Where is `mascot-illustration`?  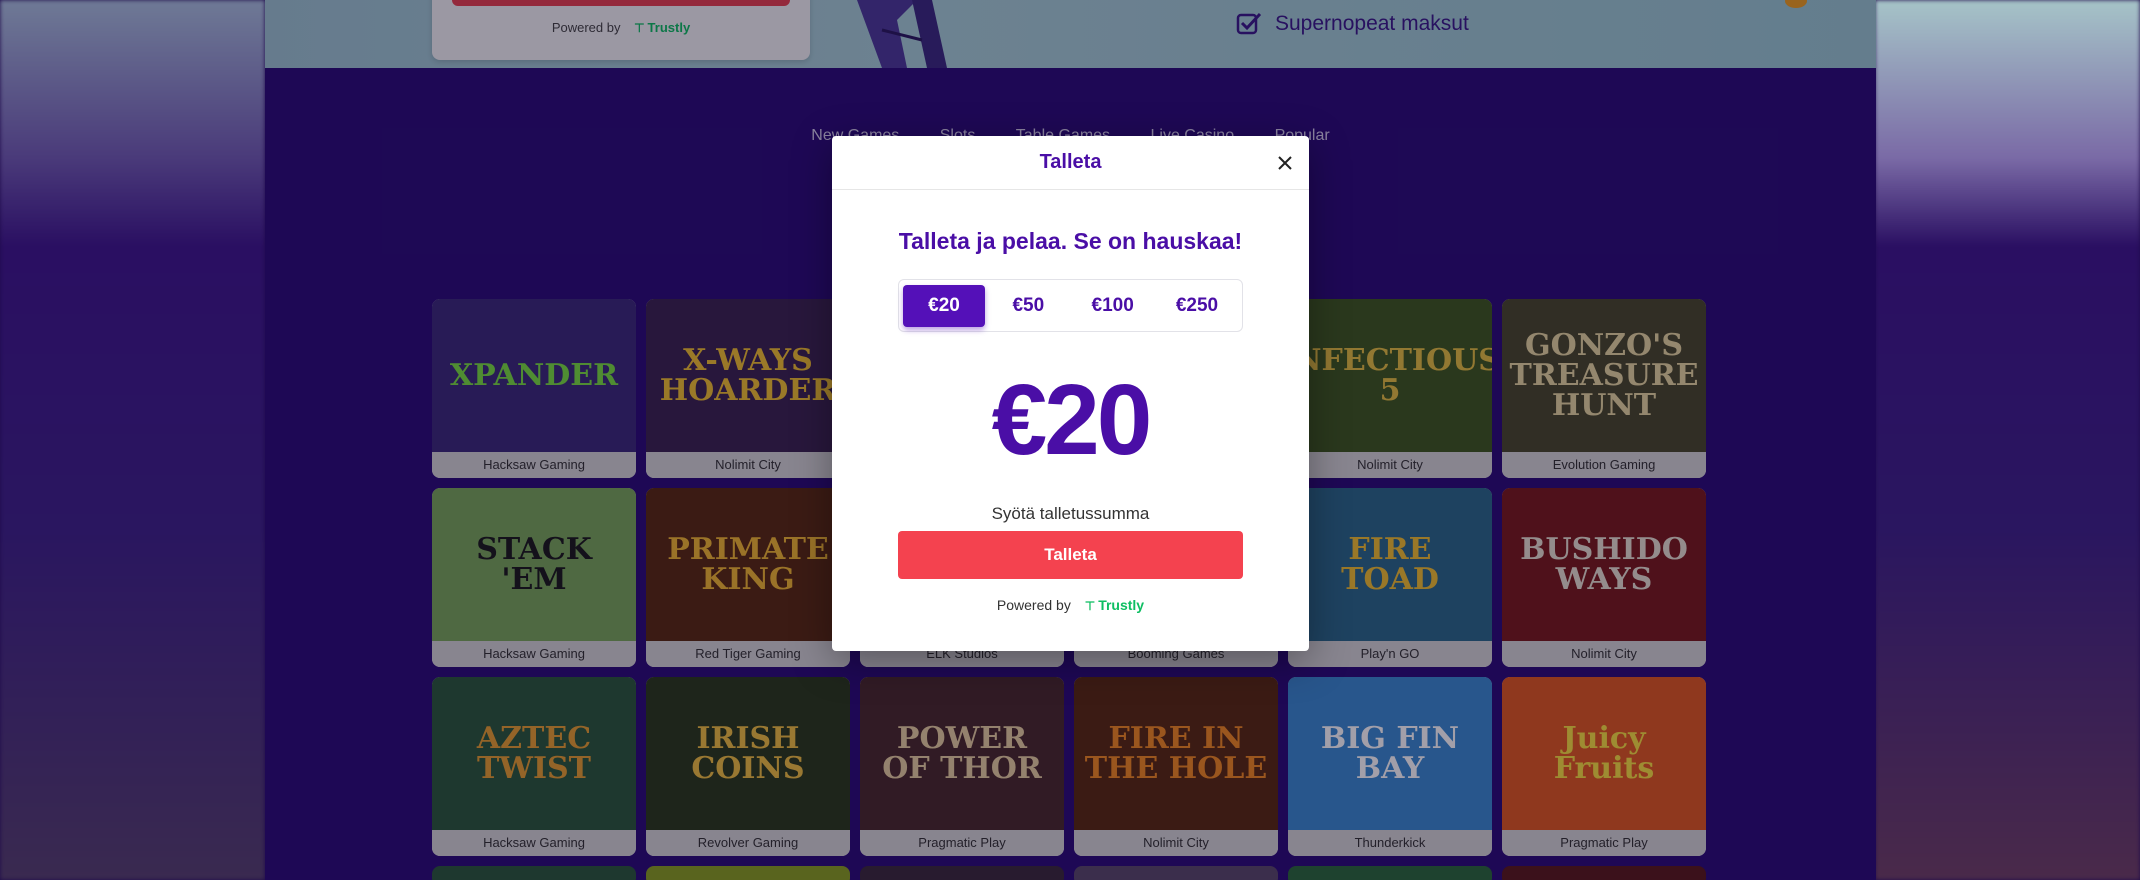 mascot-illustration is located at coordinates (902, 34).